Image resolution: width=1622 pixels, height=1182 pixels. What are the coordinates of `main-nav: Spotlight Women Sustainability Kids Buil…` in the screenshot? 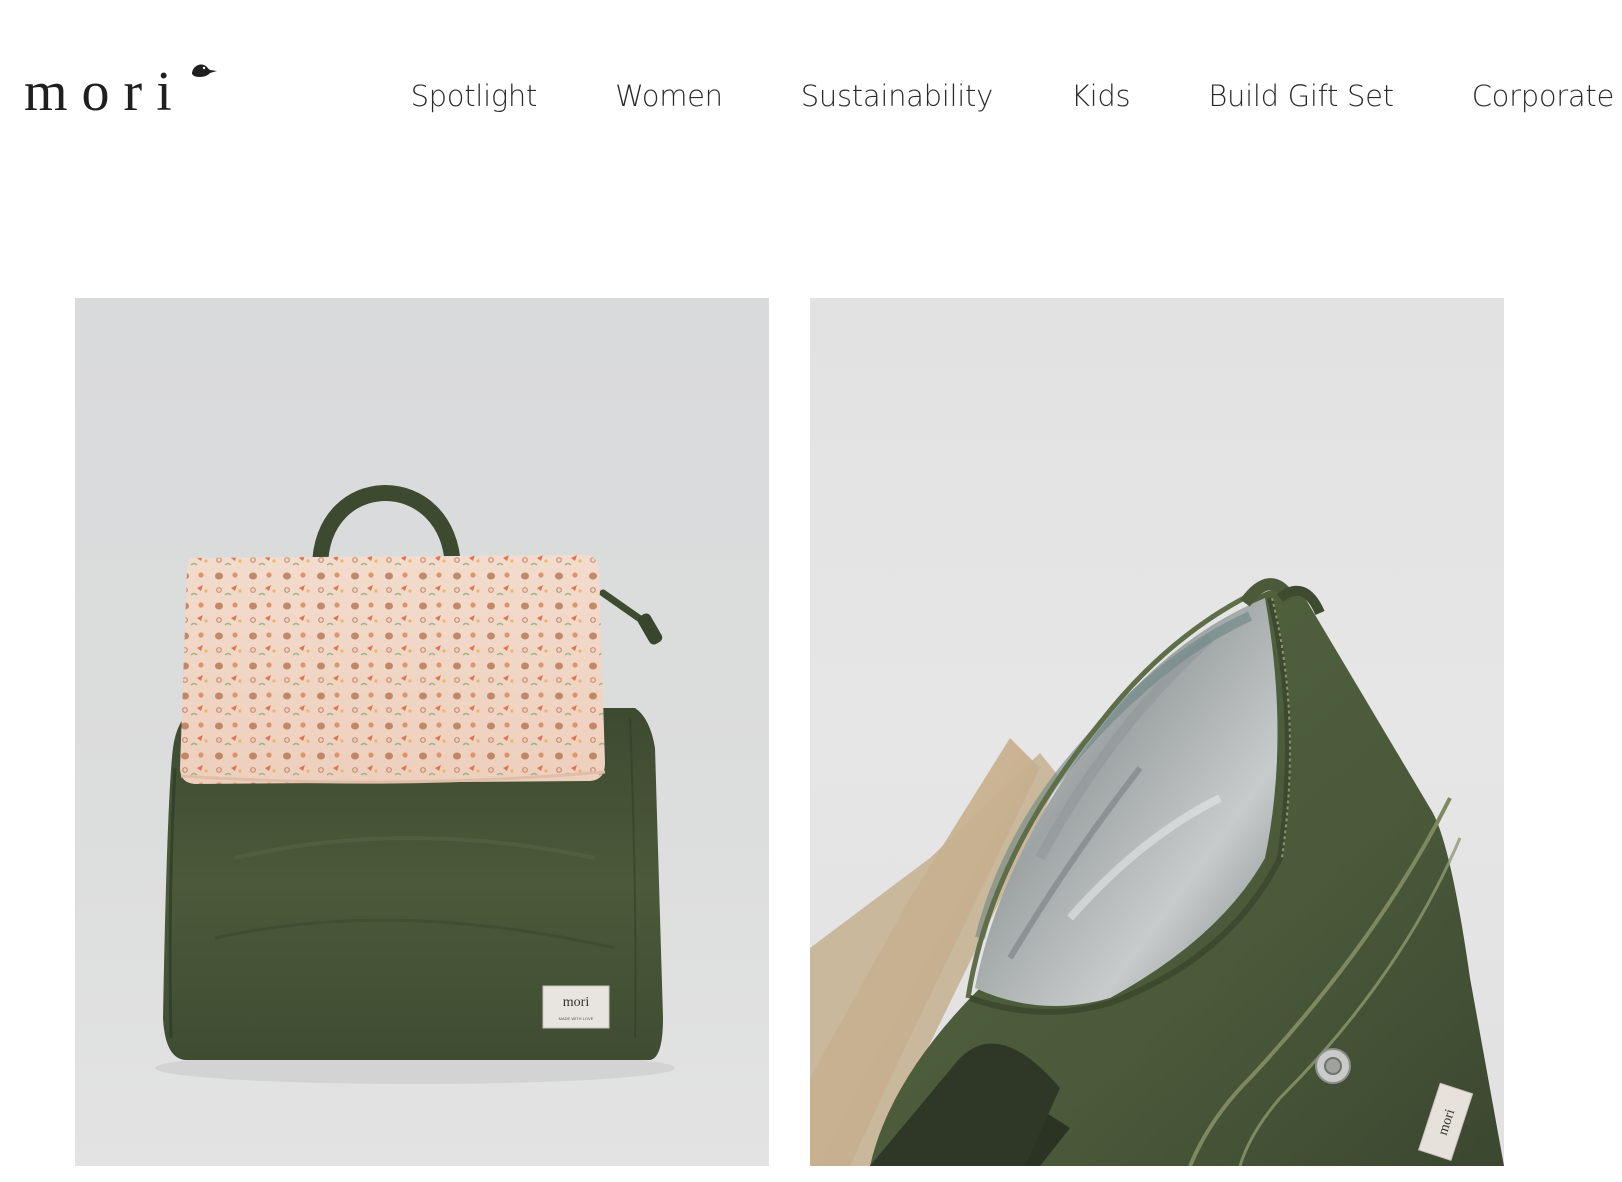 It's located at (1016, 96).